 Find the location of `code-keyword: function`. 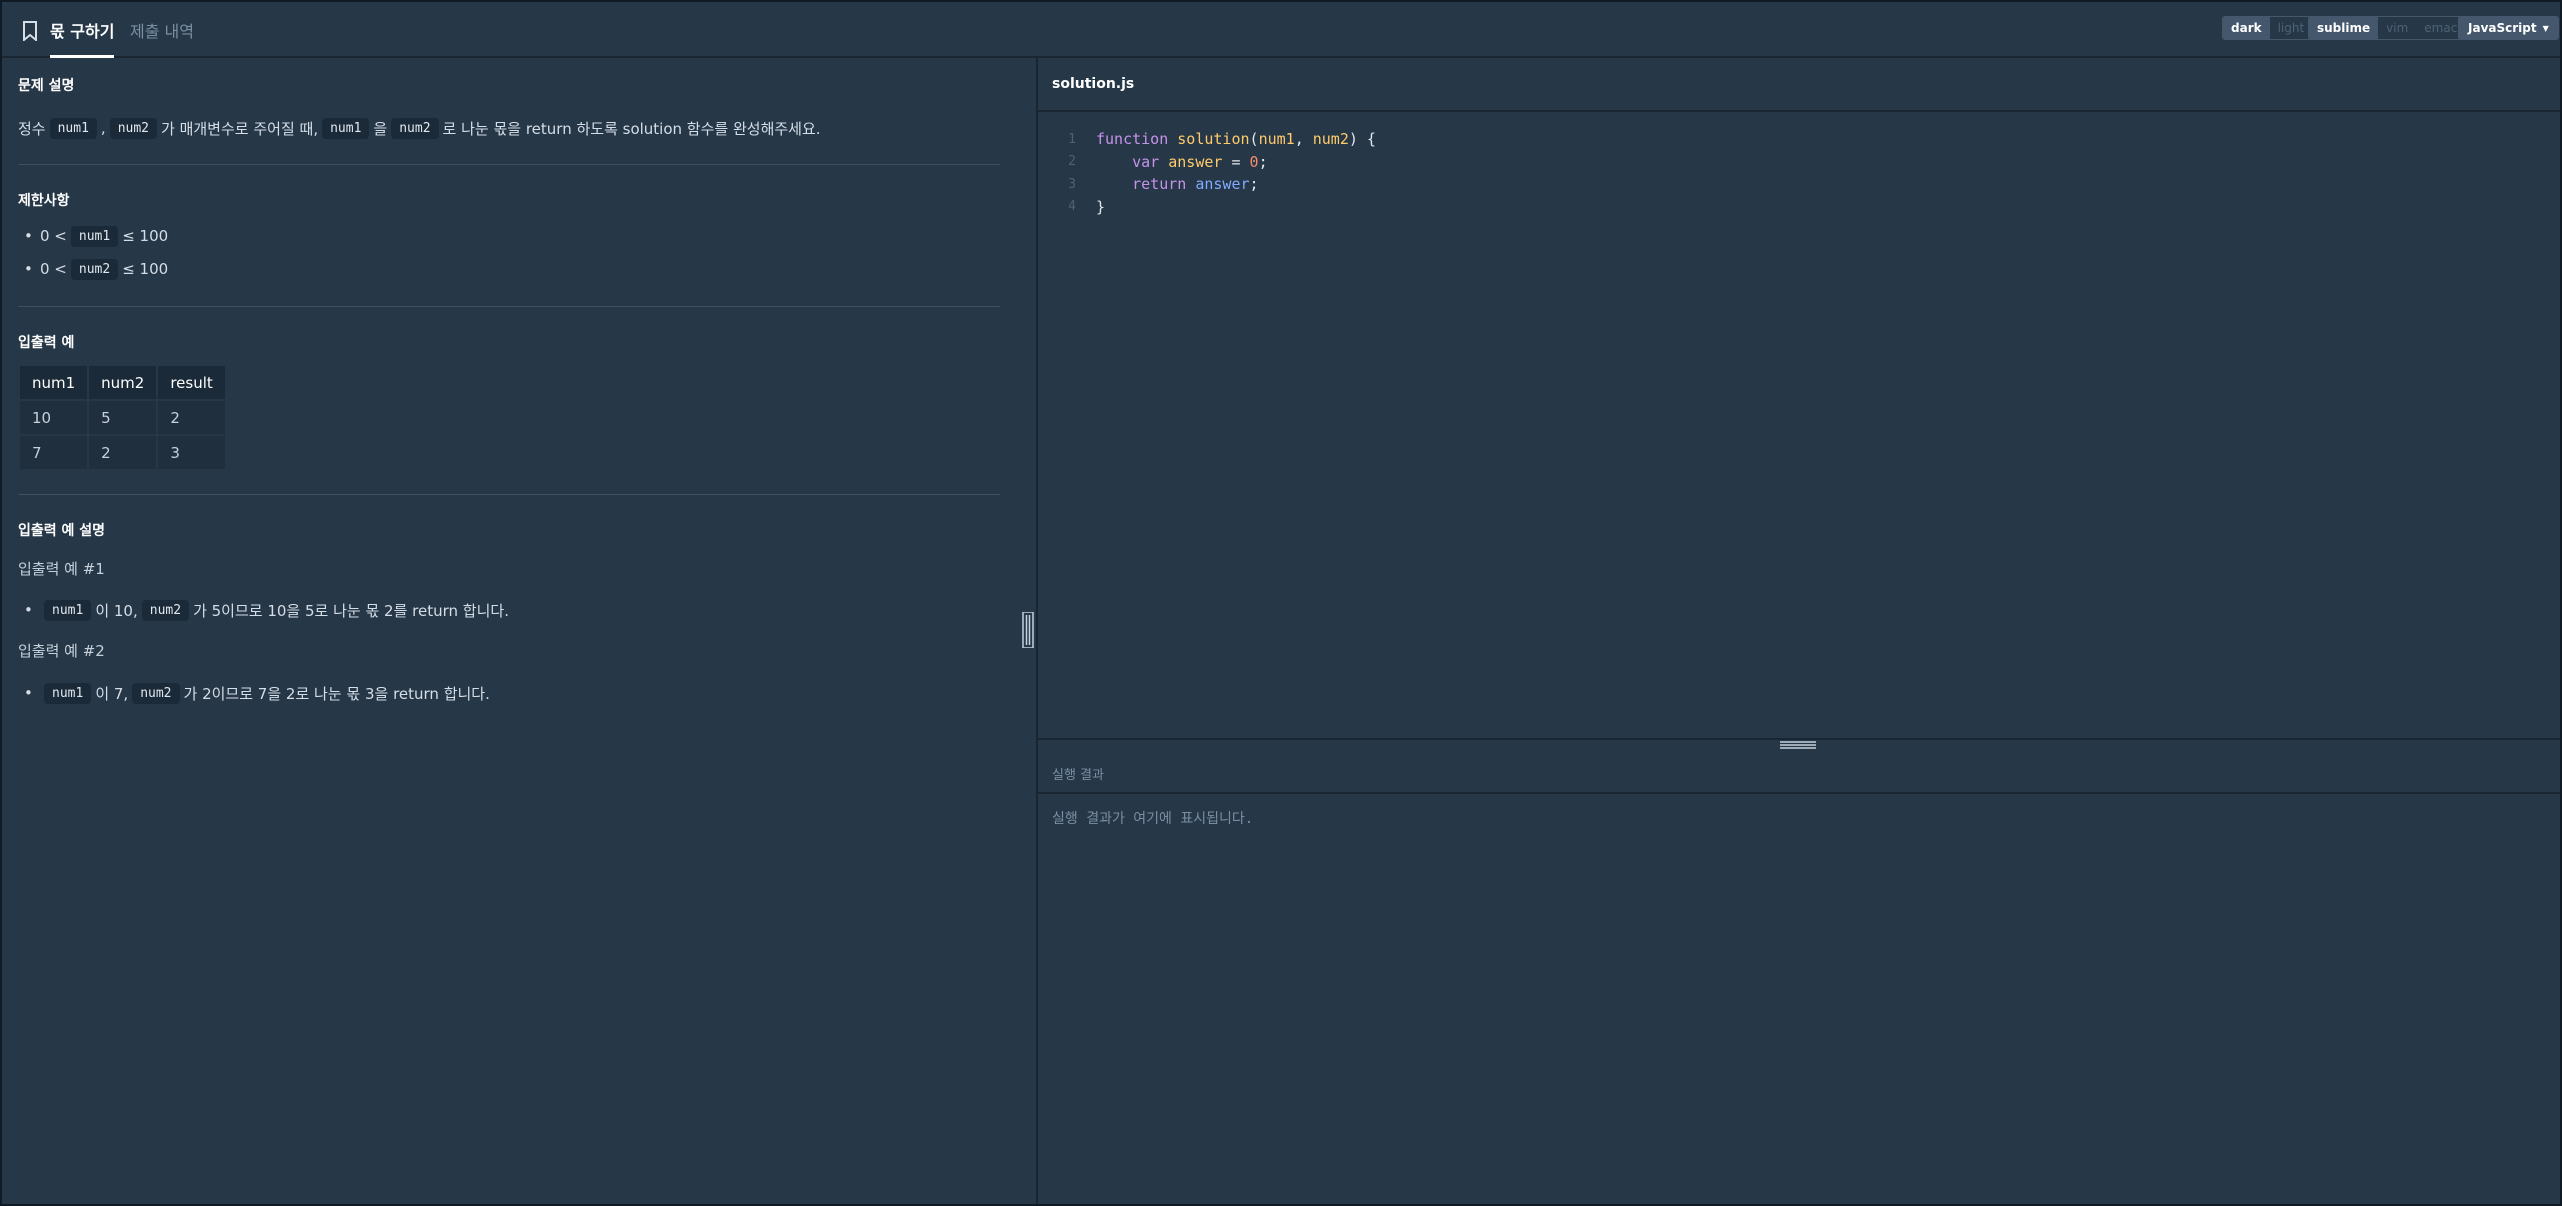

code-keyword: function is located at coordinates (1132, 139).